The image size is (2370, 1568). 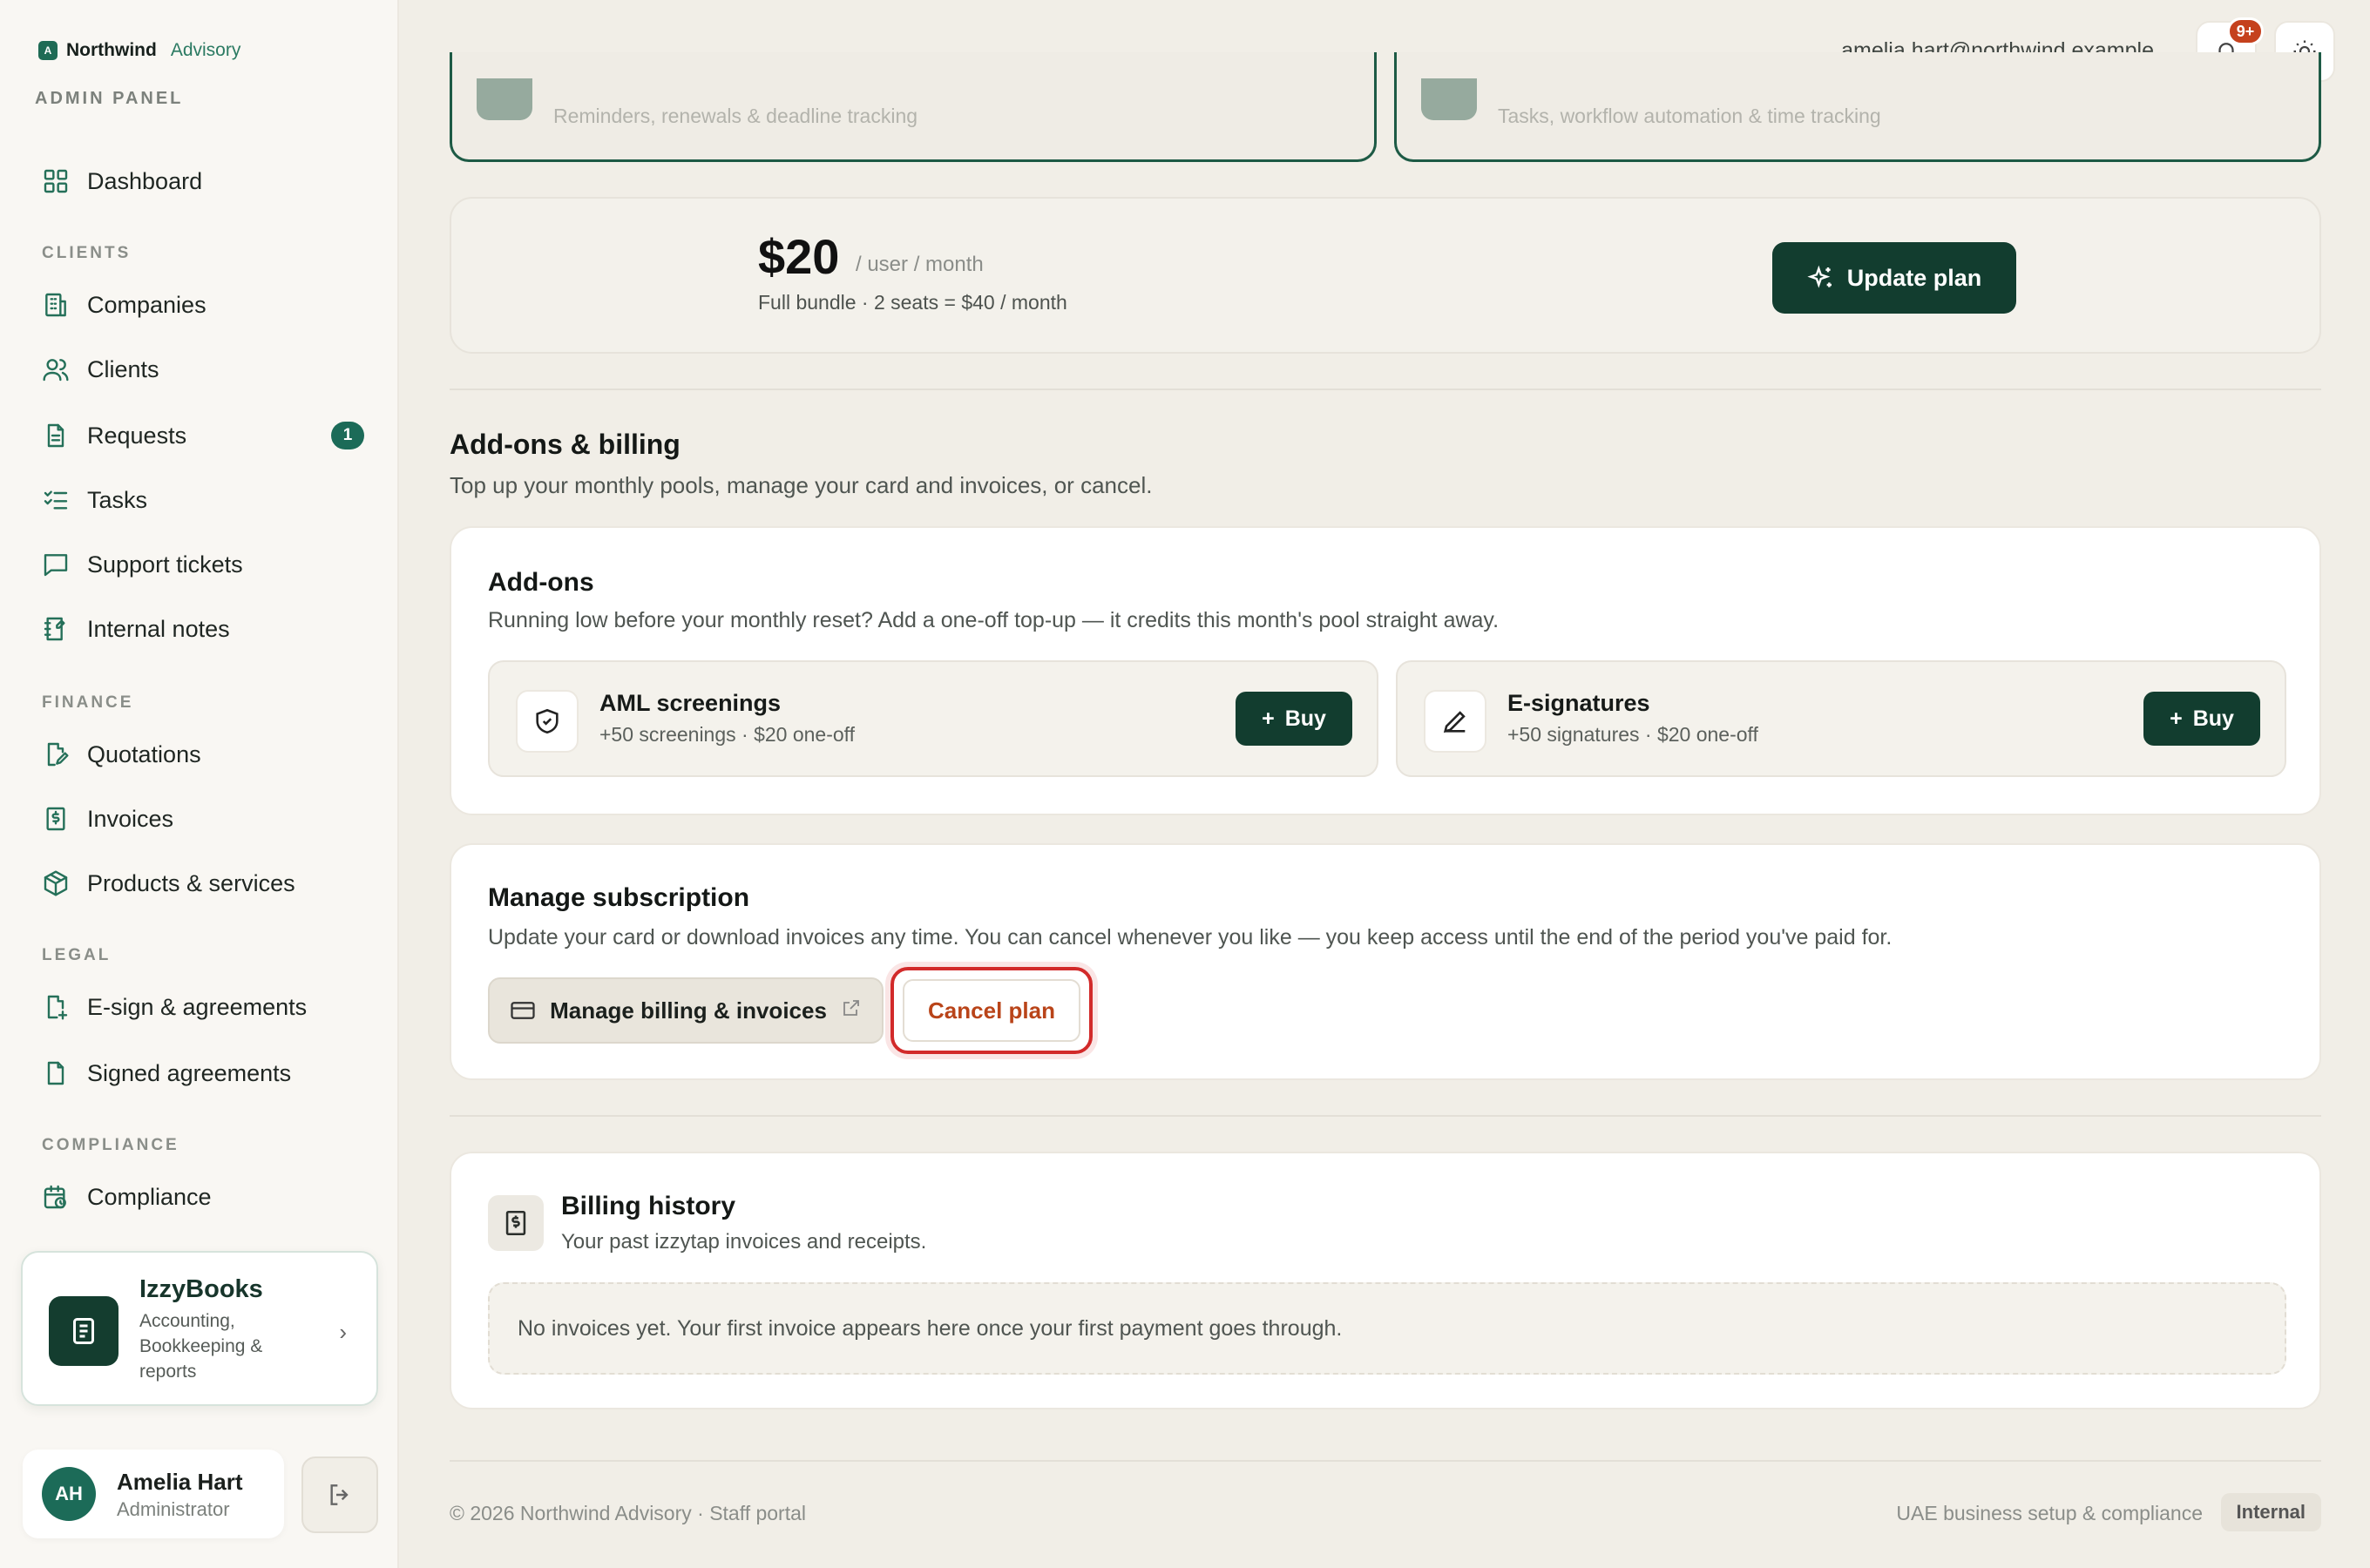 What do you see at coordinates (1819, 276) in the screenshot?
I see `sparkles-icon` at bounding box center [1819, 276].